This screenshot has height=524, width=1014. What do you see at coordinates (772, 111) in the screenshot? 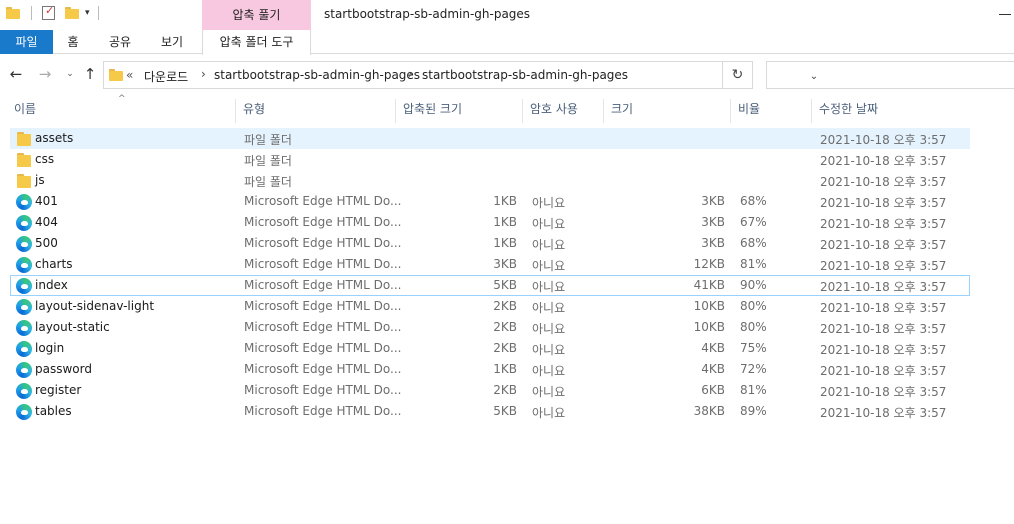
I see `column-header-ratio: 비율` at bounding box center [772, 111].